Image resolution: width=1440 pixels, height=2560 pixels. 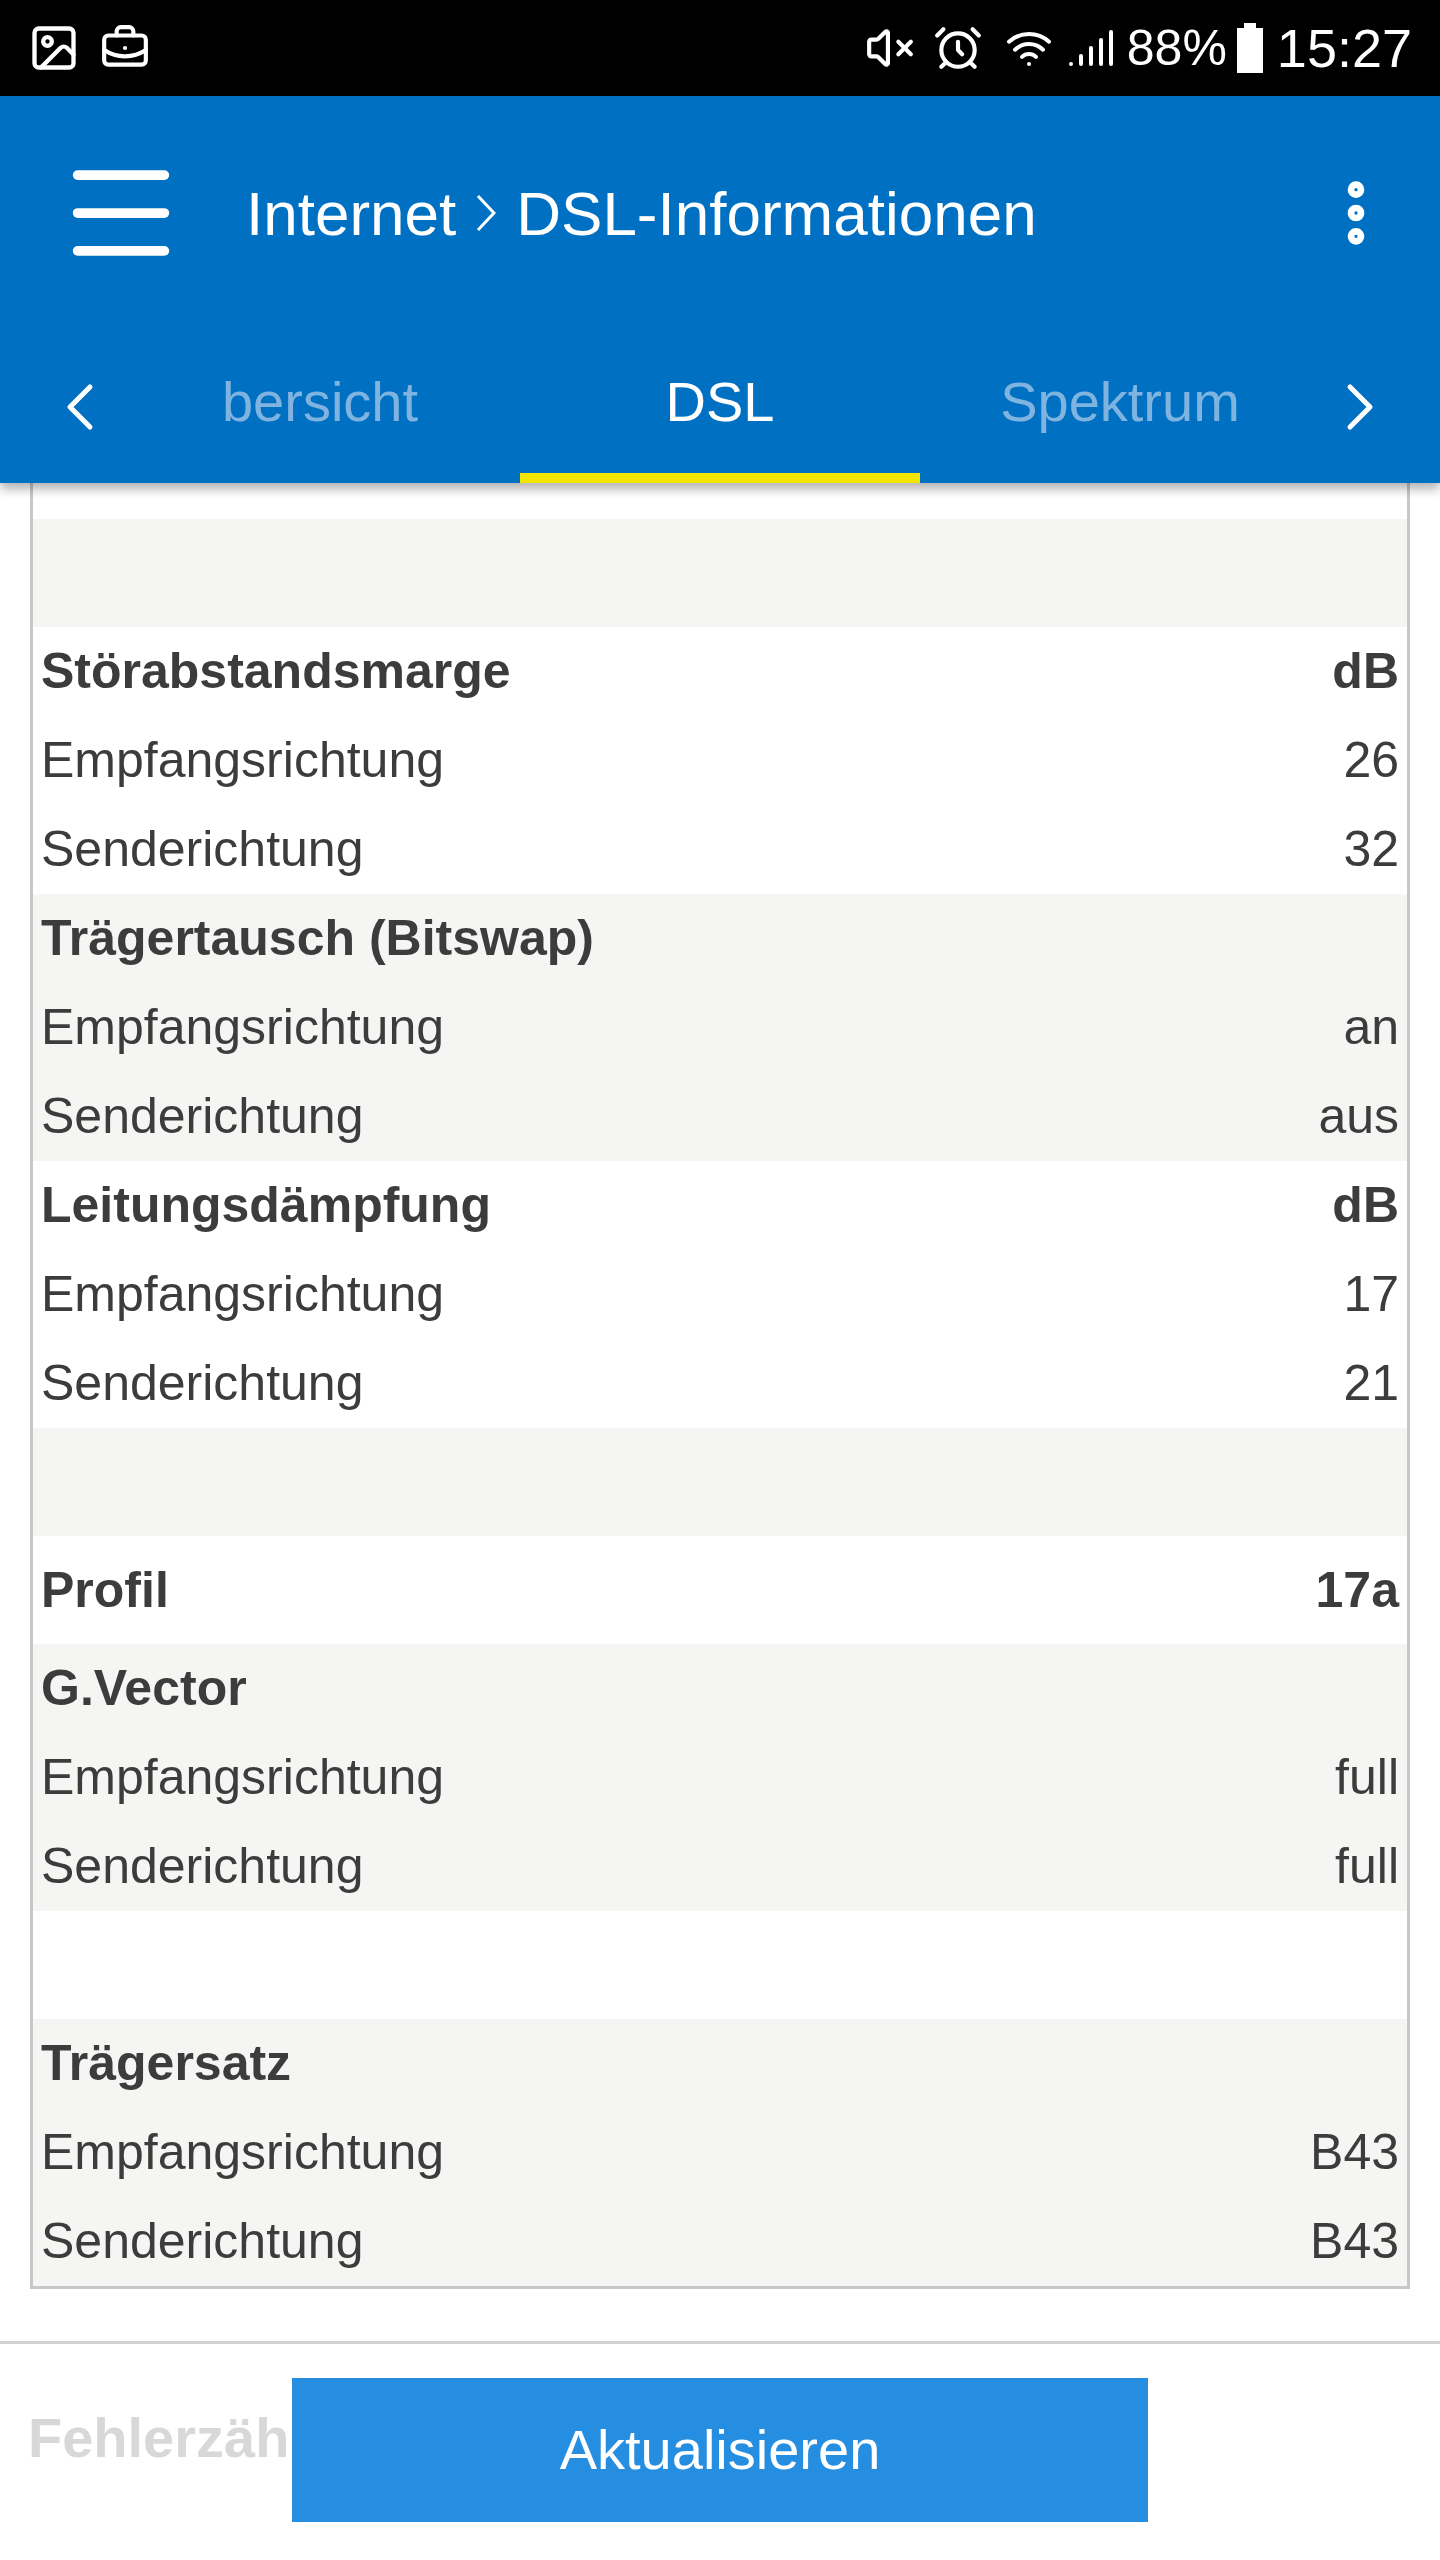 I want to click on row-value: 32, so click(x=1371, y=849).